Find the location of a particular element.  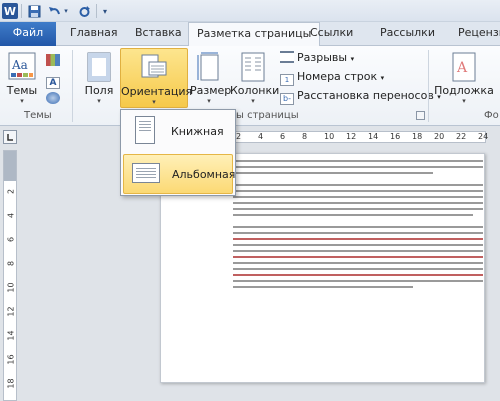

line-numbers-label: Номера строк is located at coordinates (337, 76).